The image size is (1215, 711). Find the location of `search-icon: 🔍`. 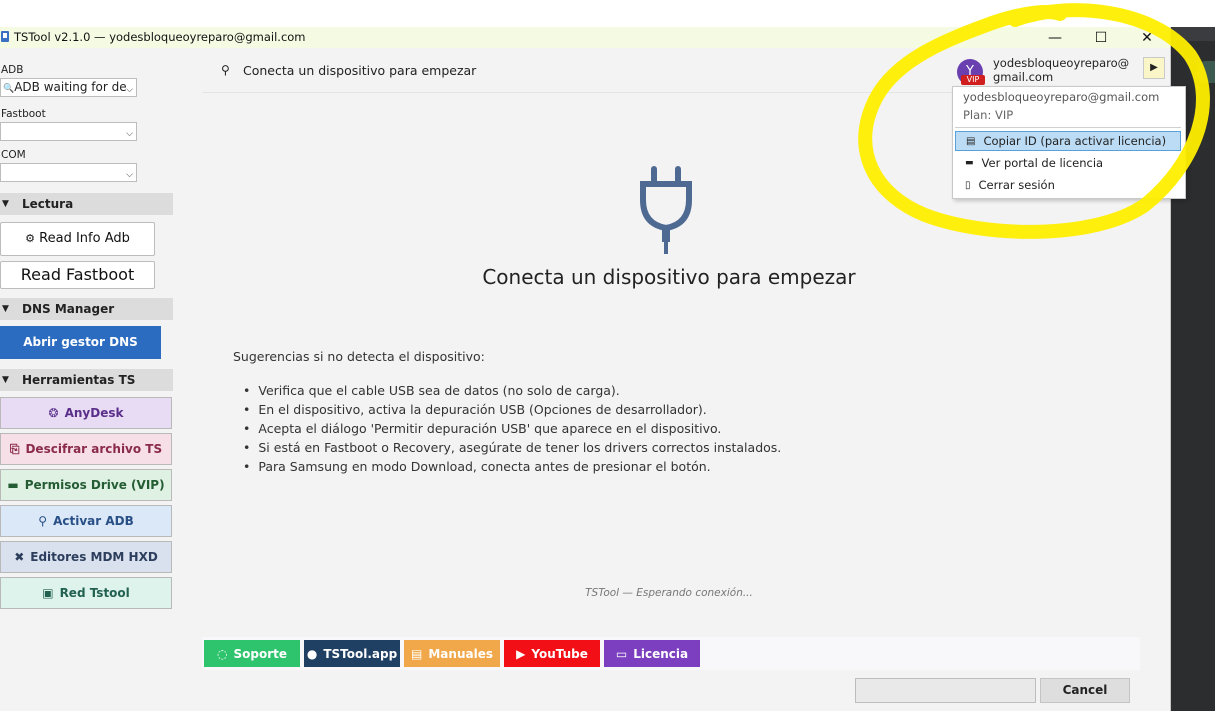

search-icon: 🔍 is located at coordinates (9, 89).